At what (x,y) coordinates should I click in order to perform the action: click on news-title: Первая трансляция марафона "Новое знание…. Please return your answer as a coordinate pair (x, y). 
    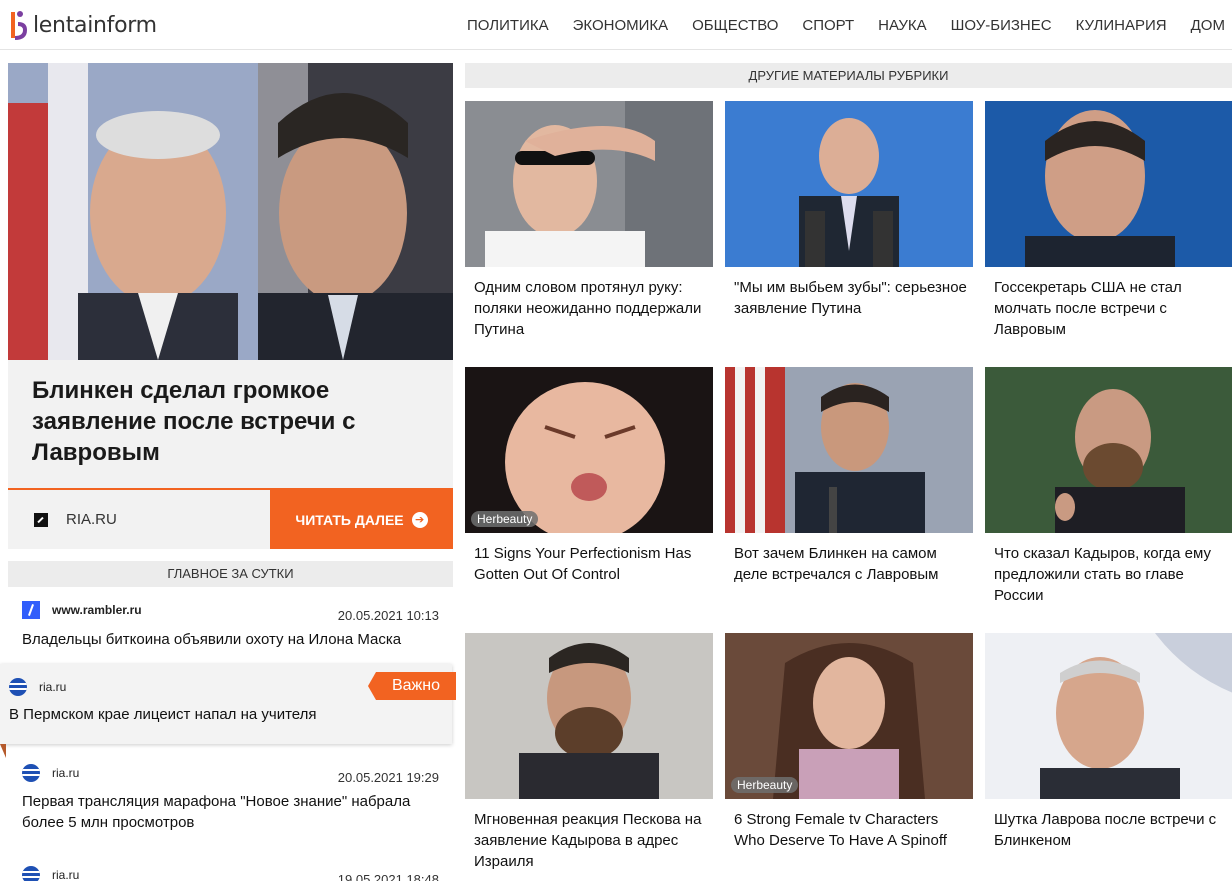
    Looking at the image, I should click on (234, 812).